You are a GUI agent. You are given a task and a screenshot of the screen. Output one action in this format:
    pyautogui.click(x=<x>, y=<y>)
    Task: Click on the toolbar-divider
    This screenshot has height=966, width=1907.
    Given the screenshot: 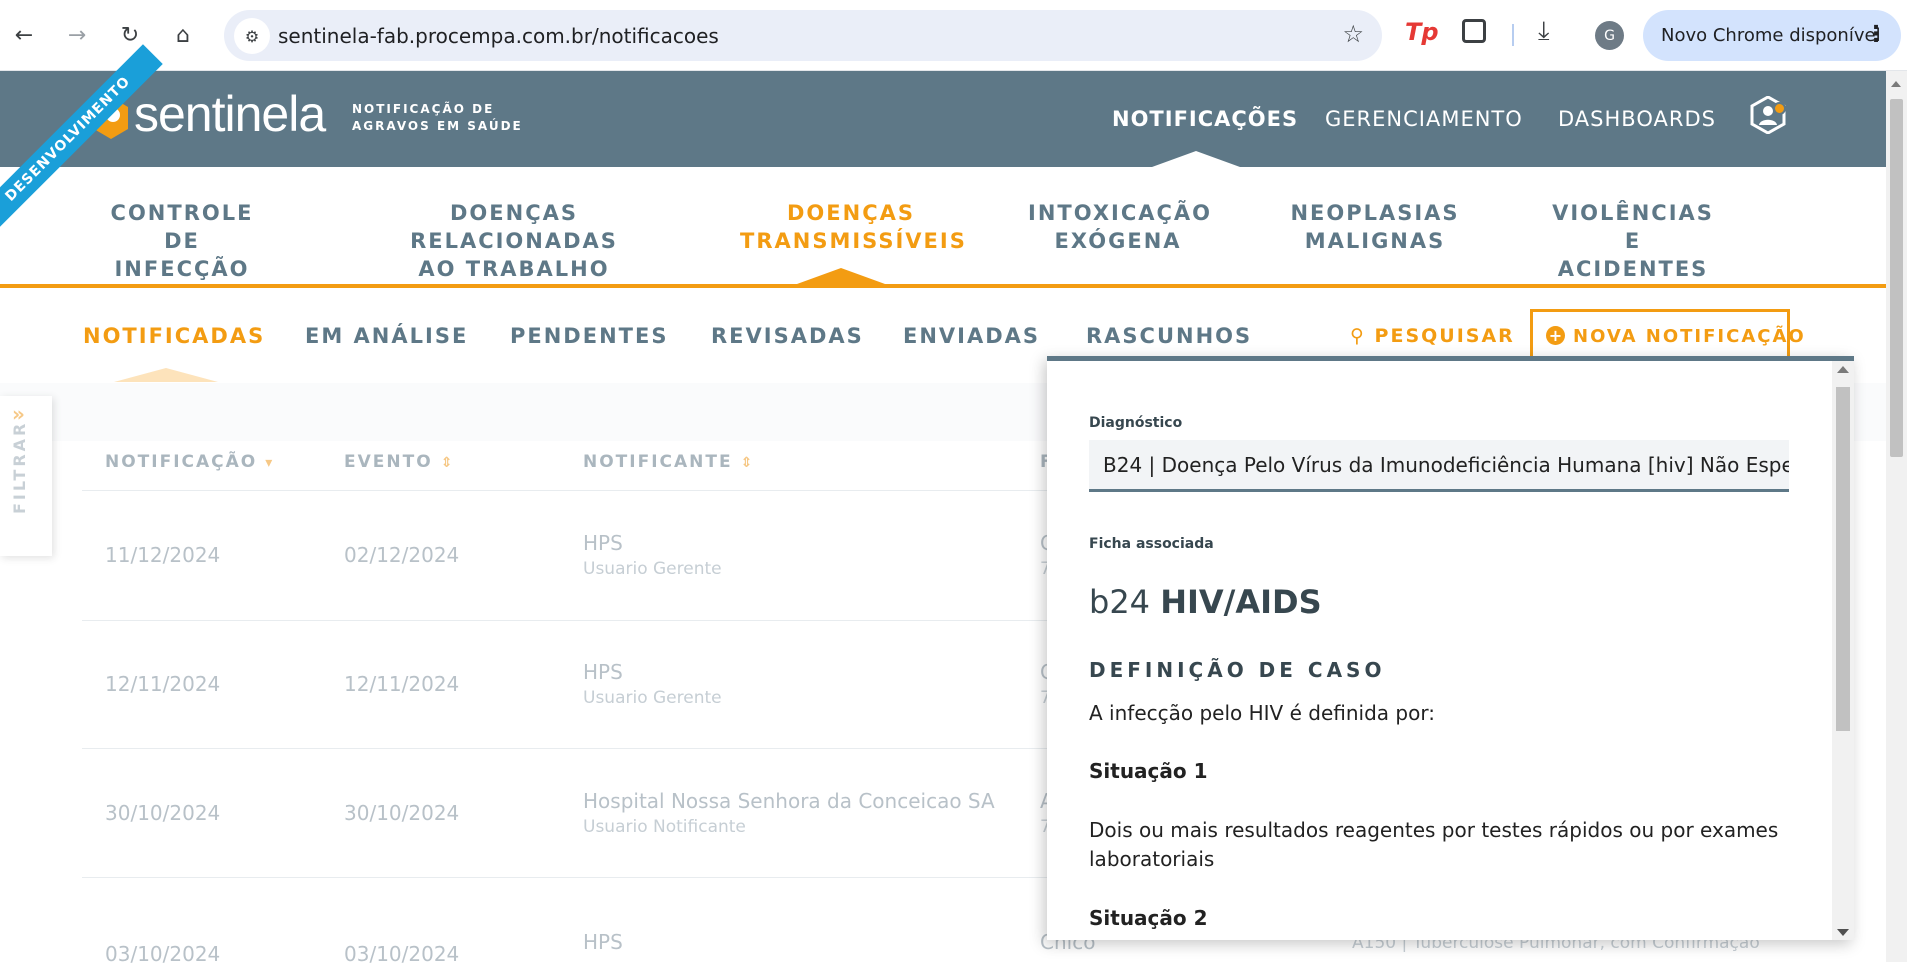 What is the action you would take?
    pyautogui.click(x=1513, y=35)
    